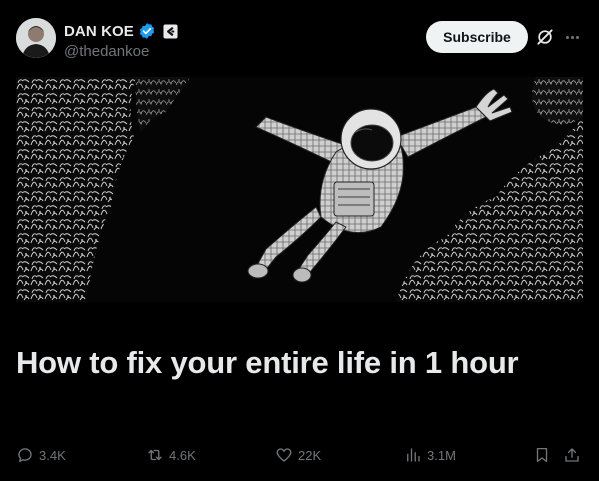 The width and height of the screenshot is (599, 481). I want to click on share-button, so click(572, 455).